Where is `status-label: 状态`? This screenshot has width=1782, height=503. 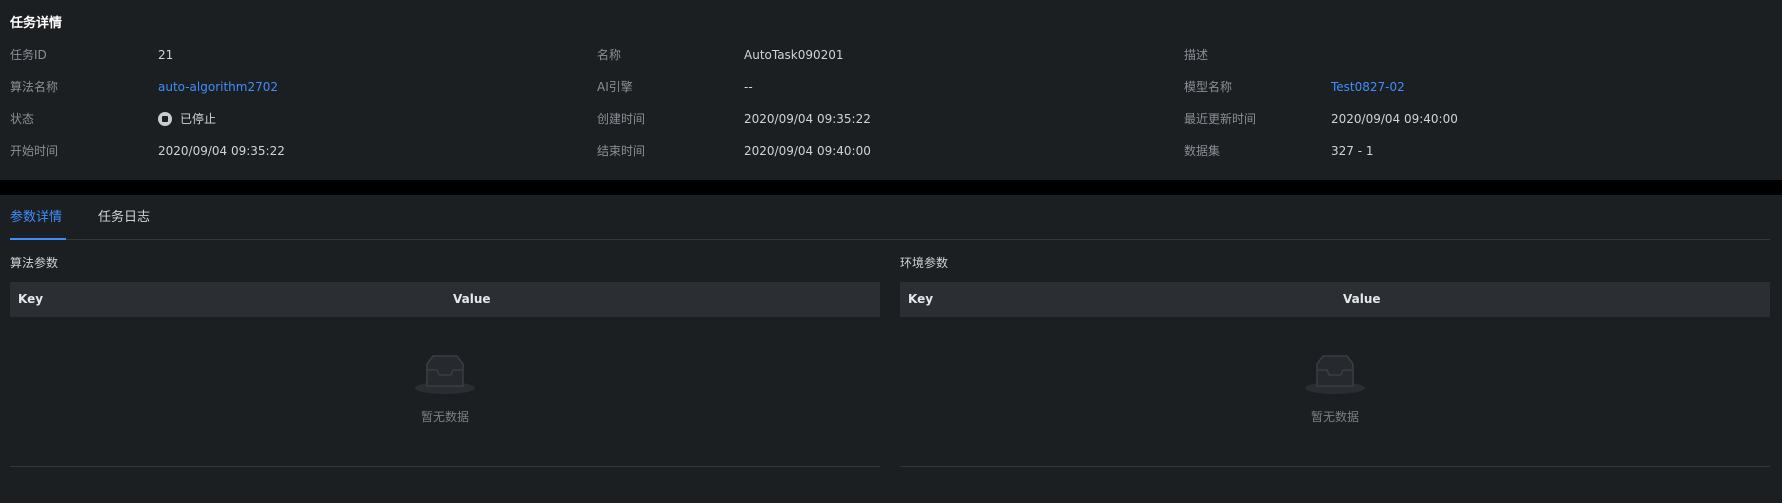 status-label: 状态 is located at coordinates (22, 119).